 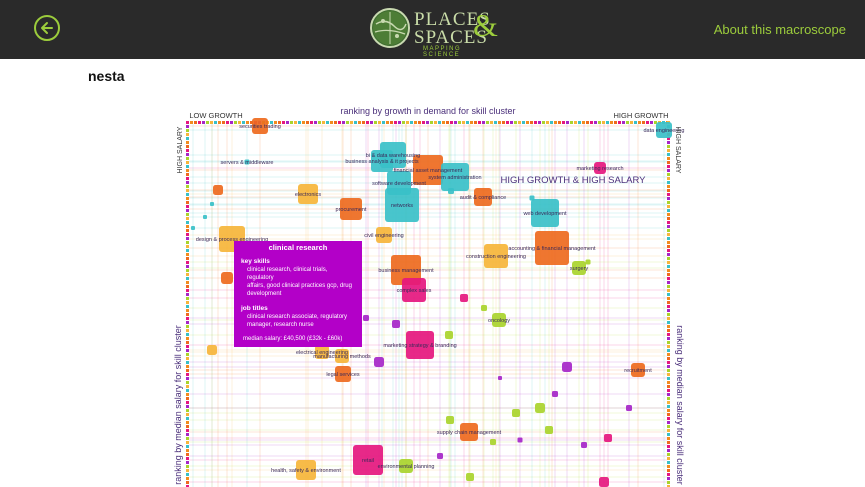 I want to click on corner-label-low-growth: LOW GROWTH, so click(x=215, y=115).